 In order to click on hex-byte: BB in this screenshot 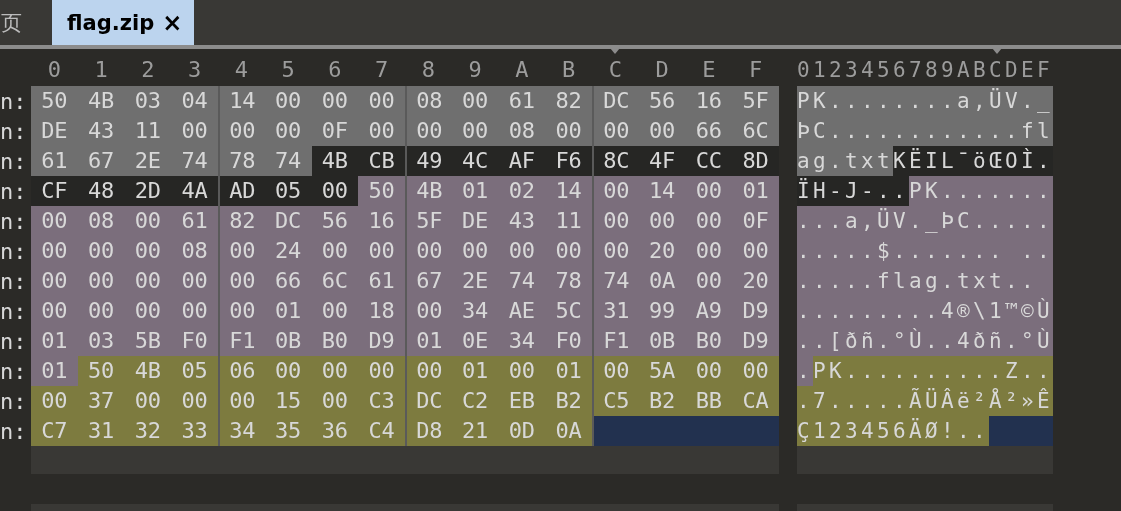, I will do `click(709, 401)`.